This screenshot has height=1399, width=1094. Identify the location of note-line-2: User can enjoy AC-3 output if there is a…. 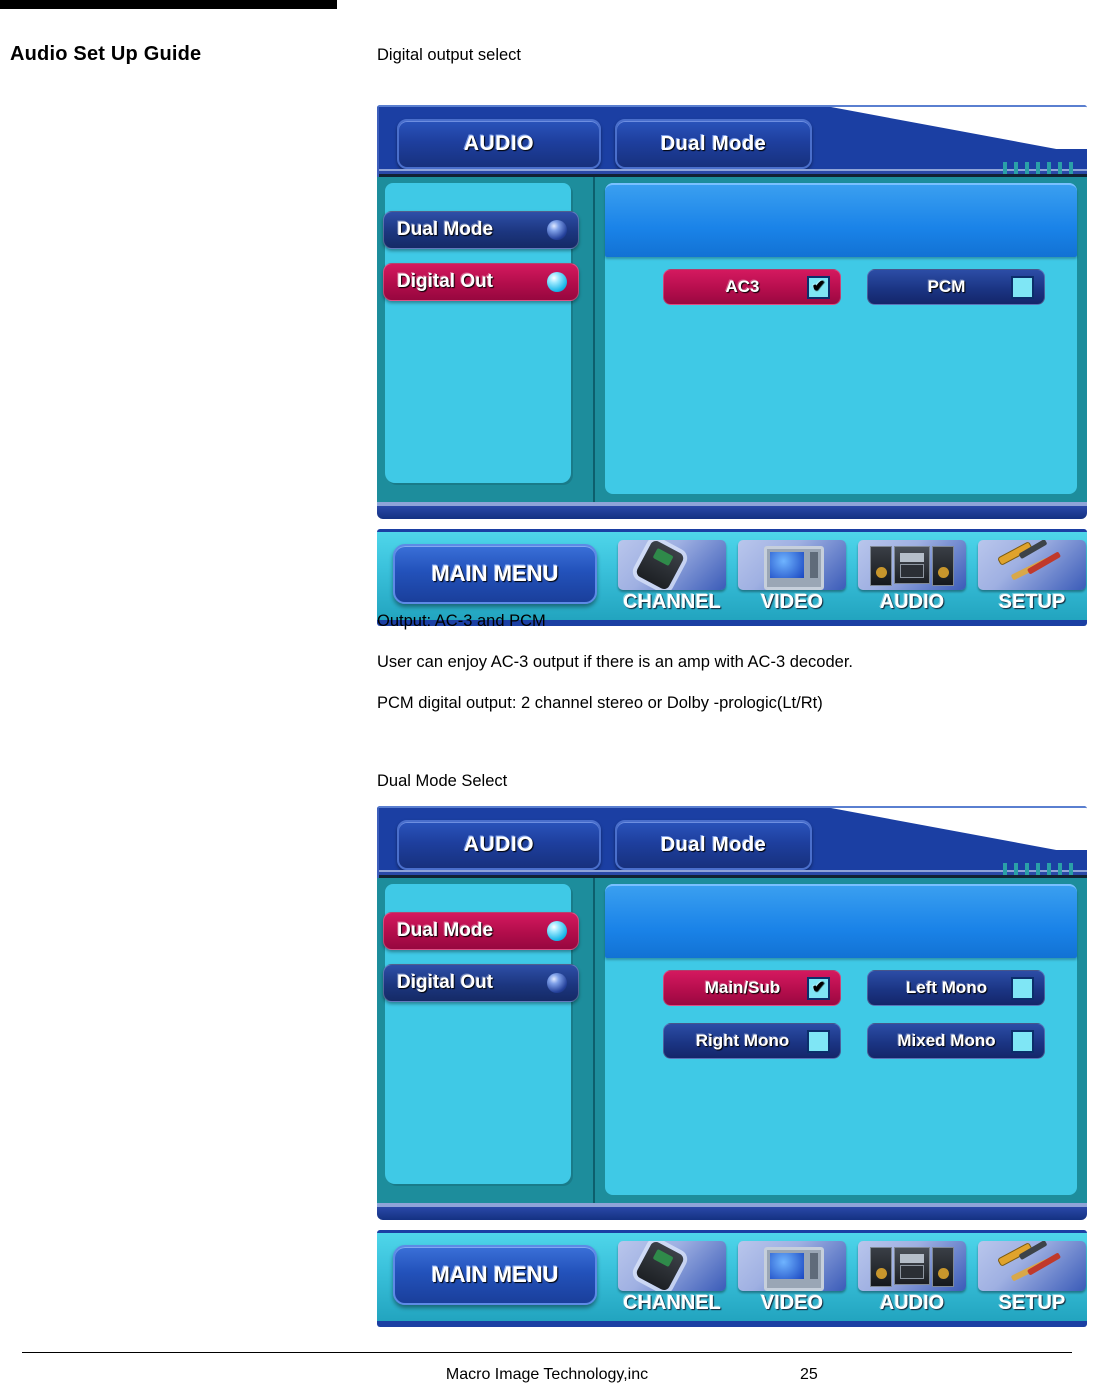
(615, 662).